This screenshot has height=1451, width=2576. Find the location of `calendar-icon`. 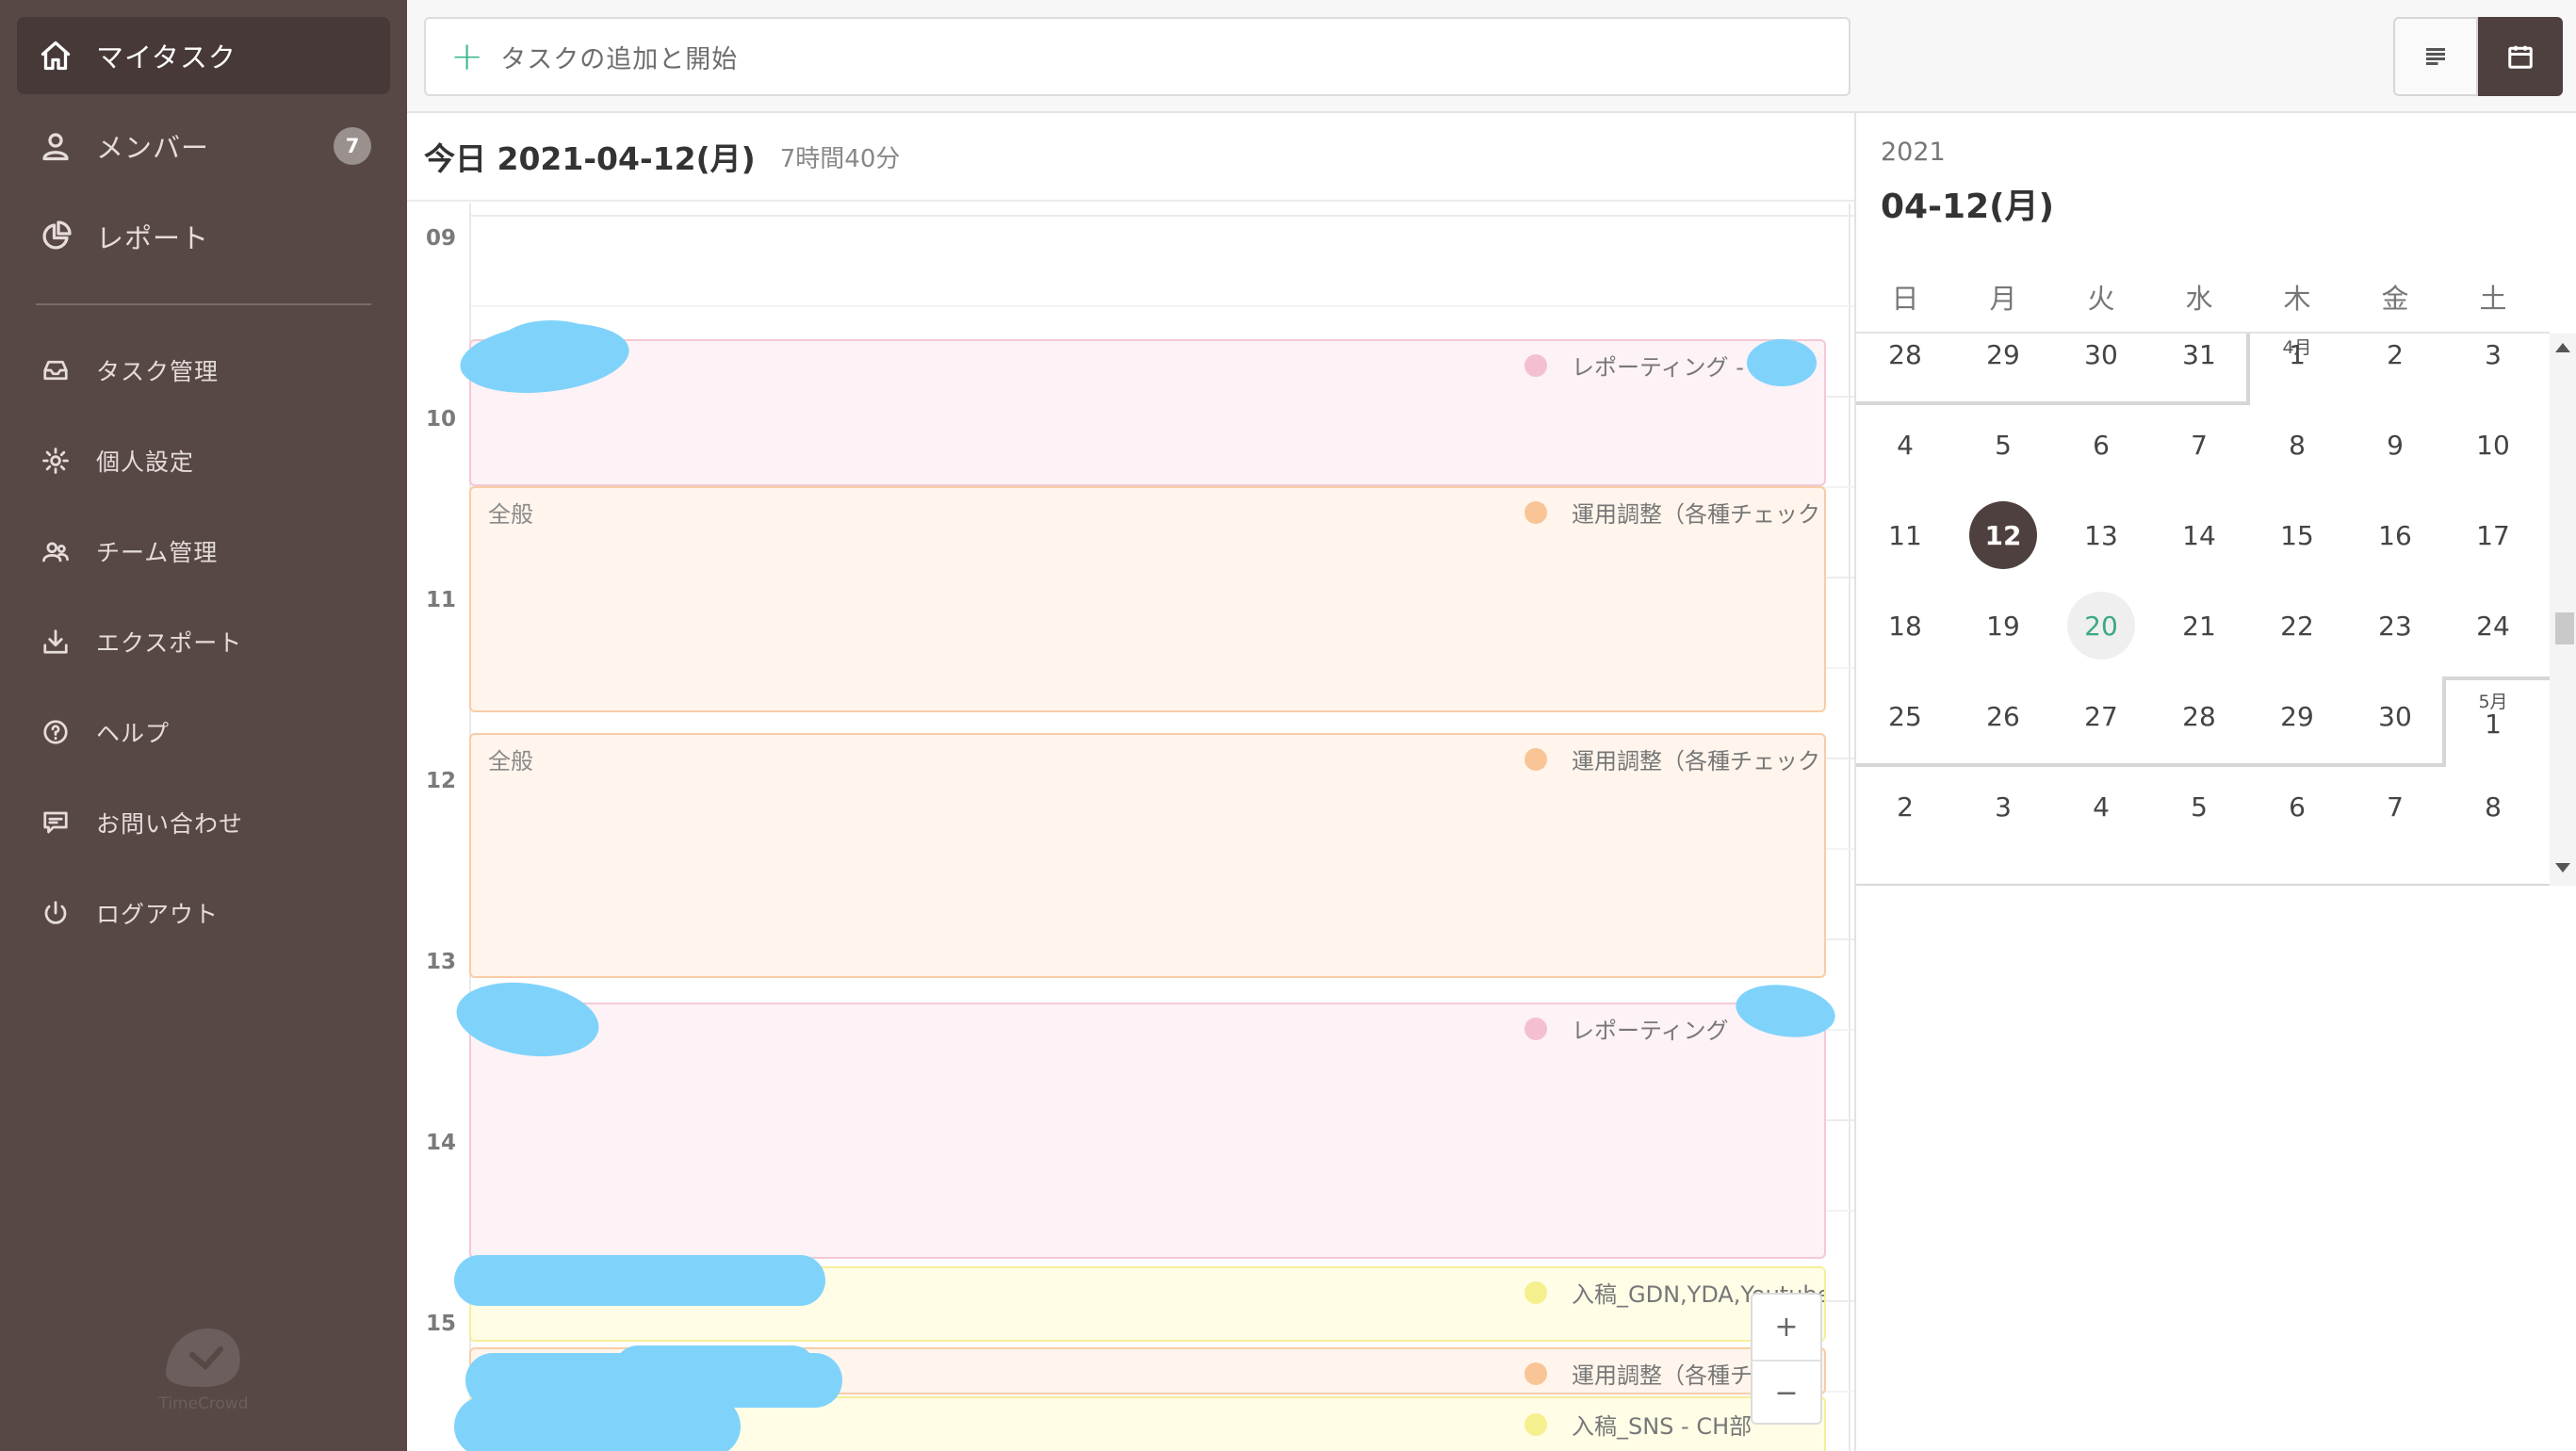

calendar-icon is located at coordinates (2520, 57).